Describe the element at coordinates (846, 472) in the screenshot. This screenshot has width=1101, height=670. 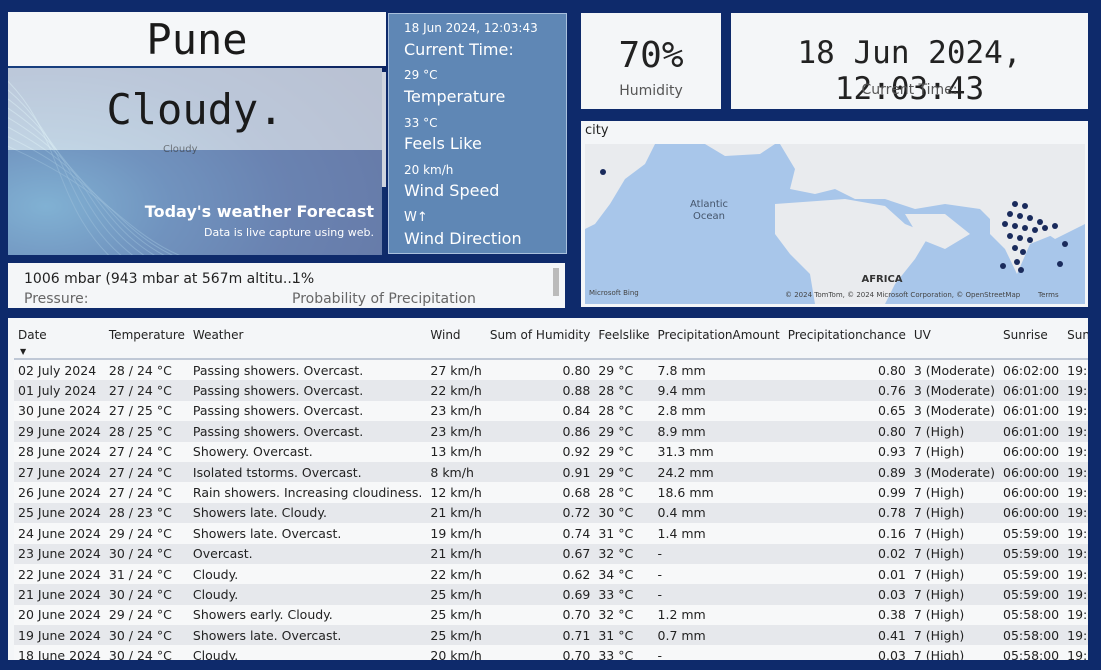
I see `table-cell: 0.89` at that location.